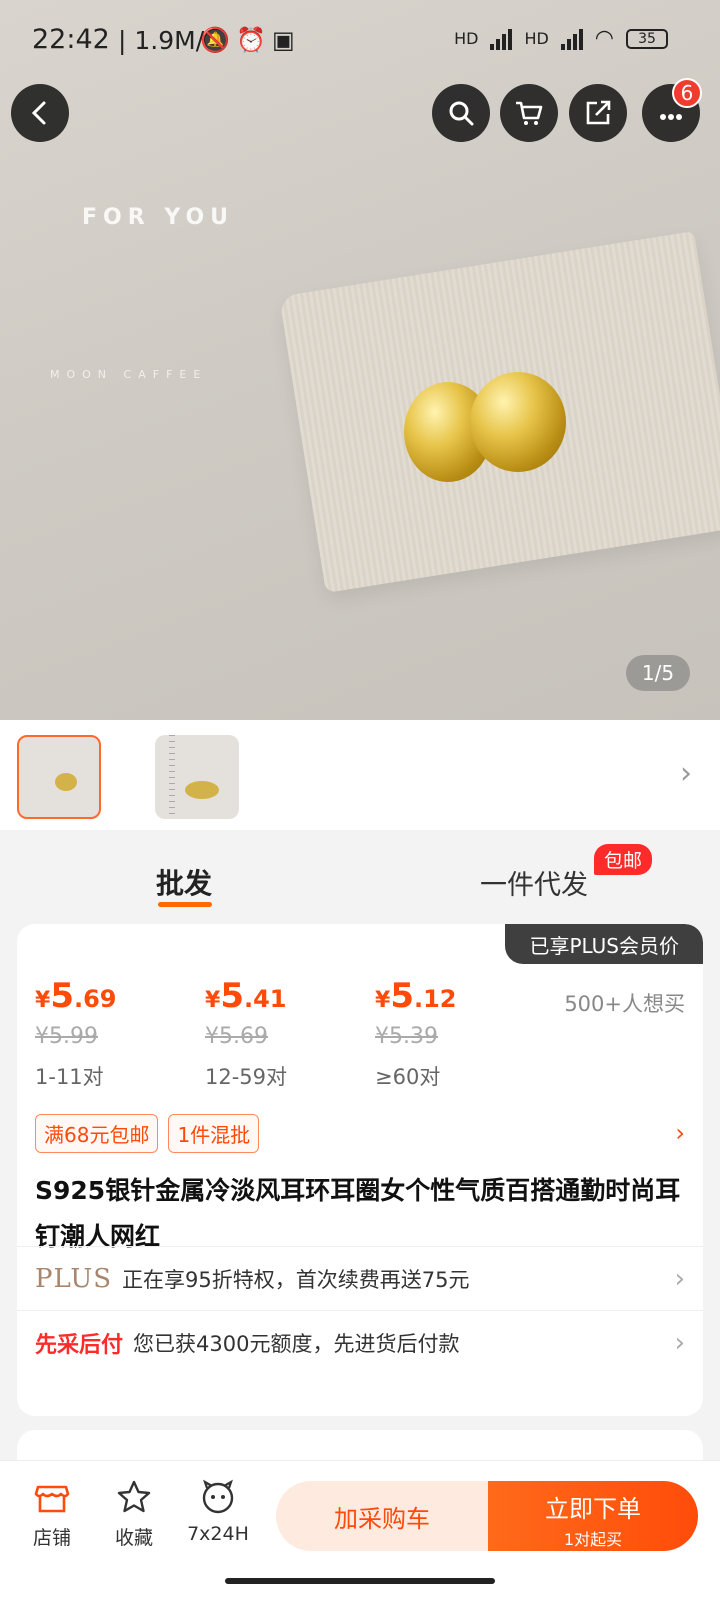 The image size is (720, 1600). I want to click on image-counter: 1/5, so click(658, 673).